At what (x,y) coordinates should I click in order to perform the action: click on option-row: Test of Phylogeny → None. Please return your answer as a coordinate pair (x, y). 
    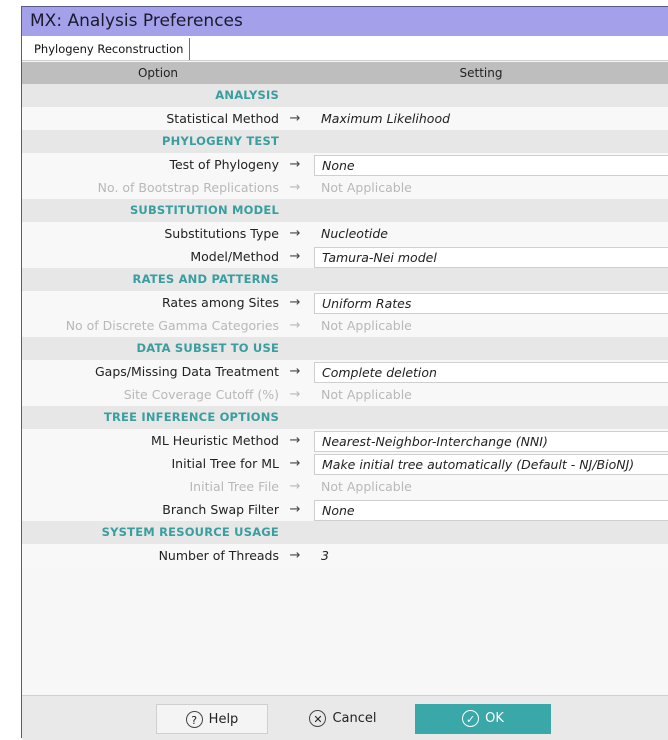
    Looking at the image, I should click on (345, 164).